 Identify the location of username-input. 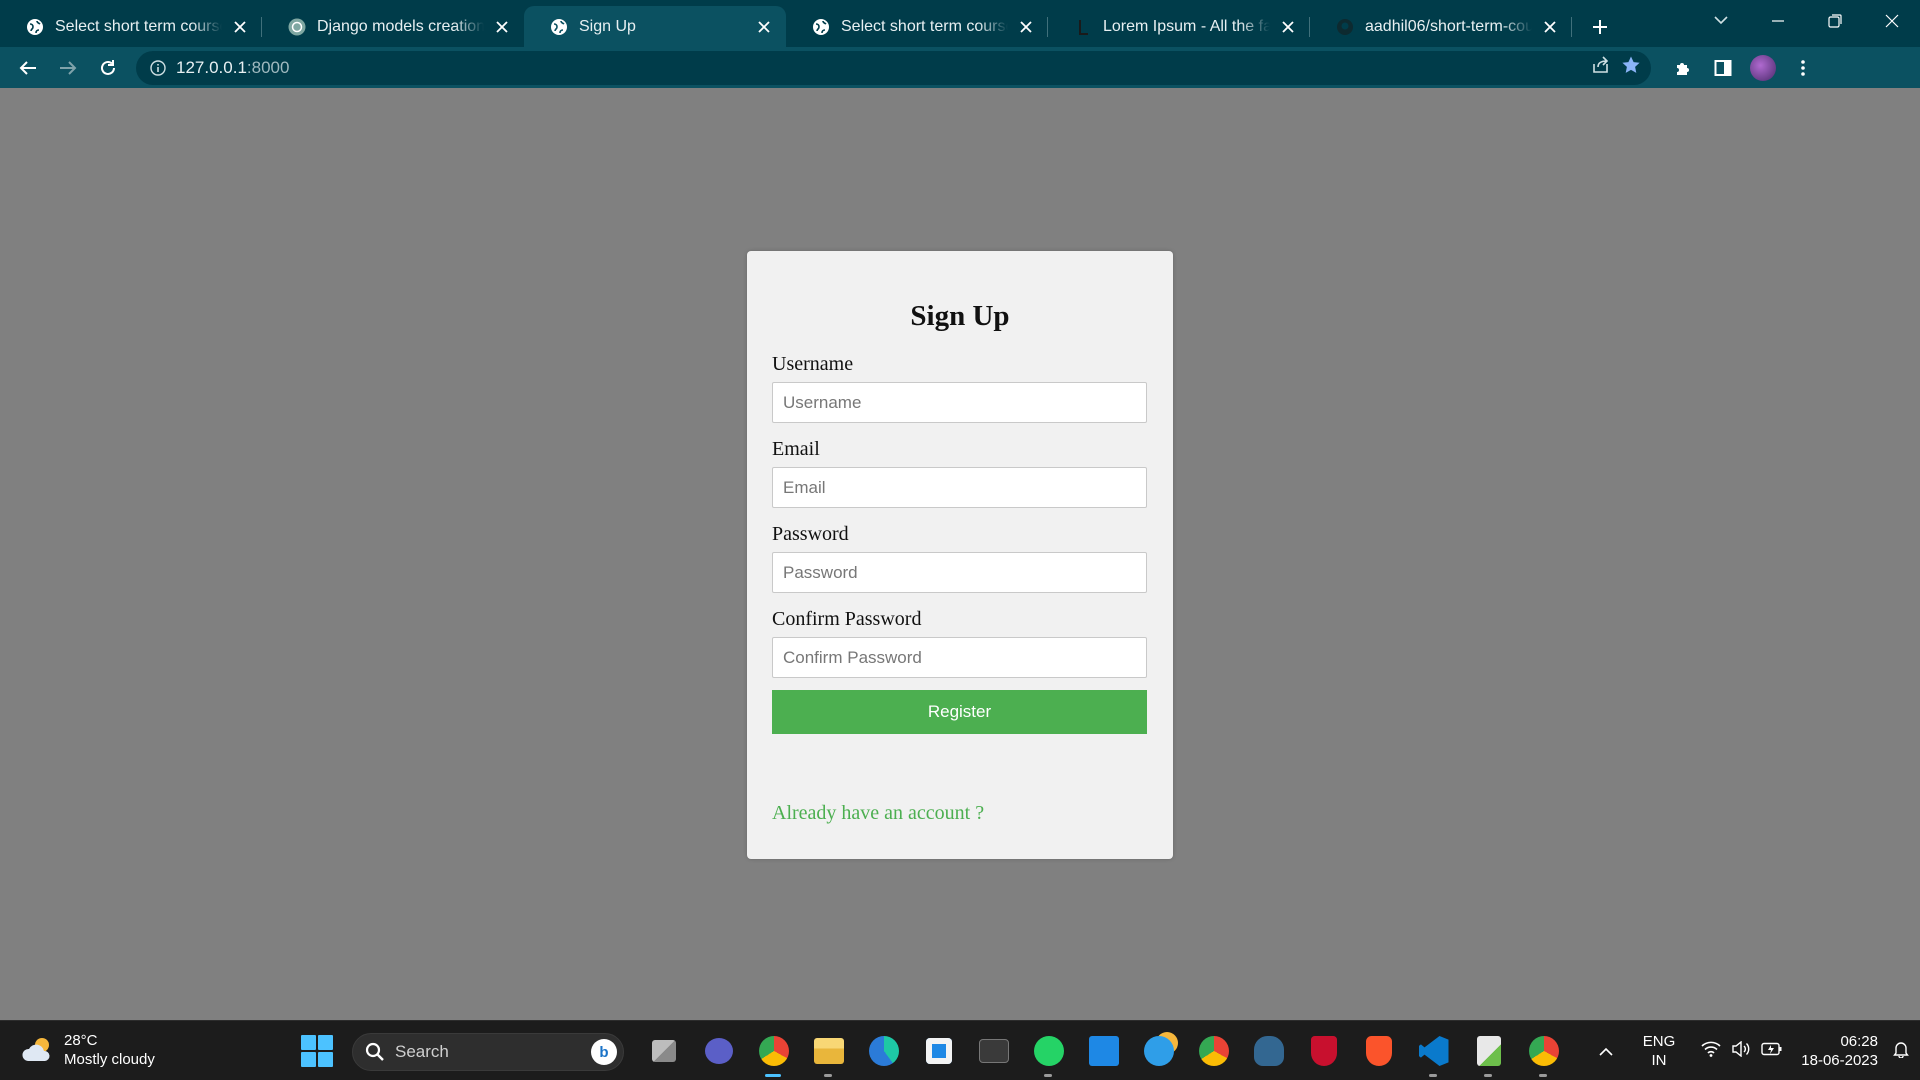
(959, 402).